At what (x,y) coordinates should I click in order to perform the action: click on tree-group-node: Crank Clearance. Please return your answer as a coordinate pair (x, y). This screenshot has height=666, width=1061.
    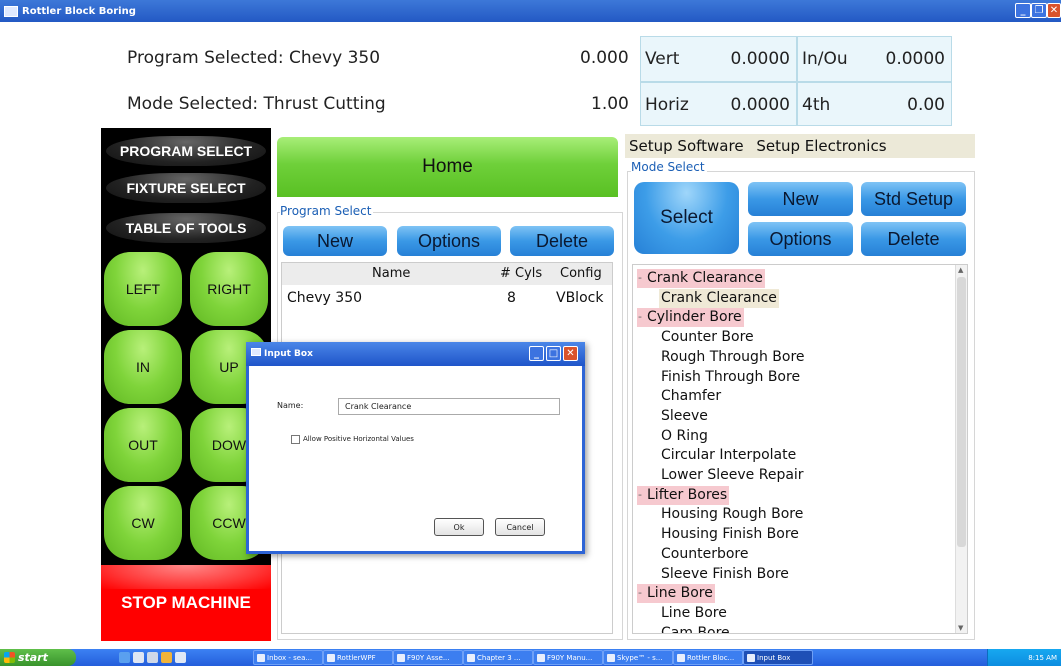
    Looking at the image, I should click on (701, 278).